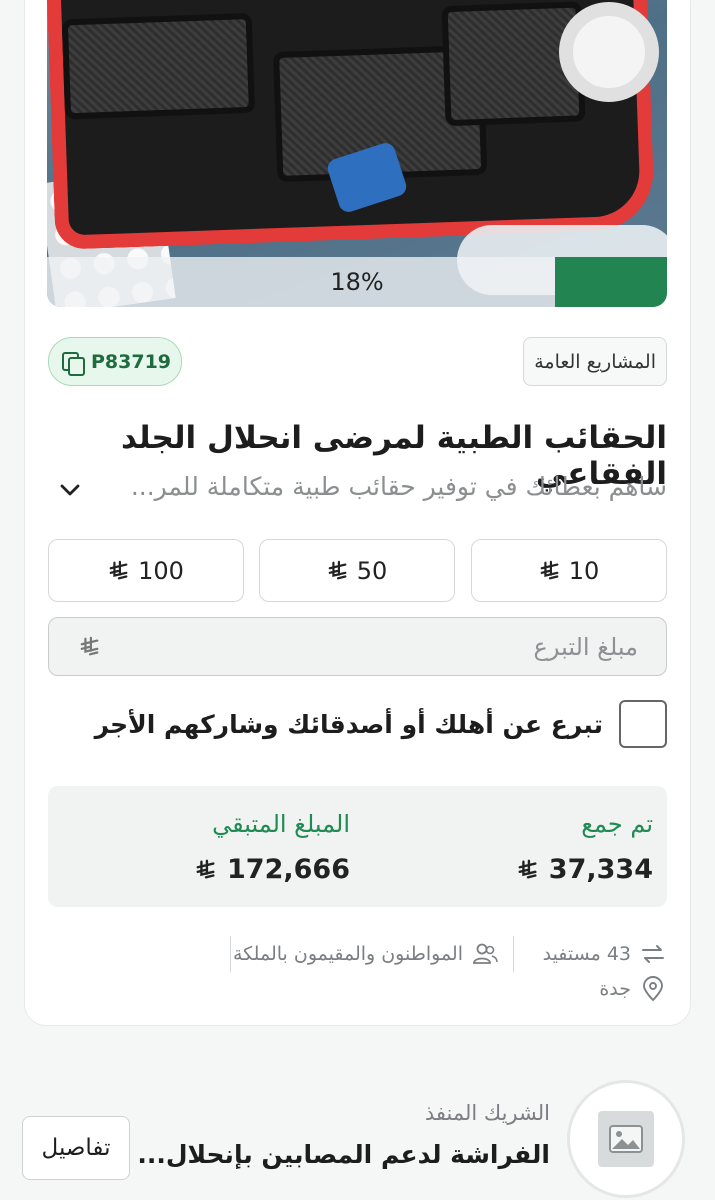 The height and width of the screenshot is (1200, 715). I want to click on partner-details-button: تفاصيل, so click(76, 1148).